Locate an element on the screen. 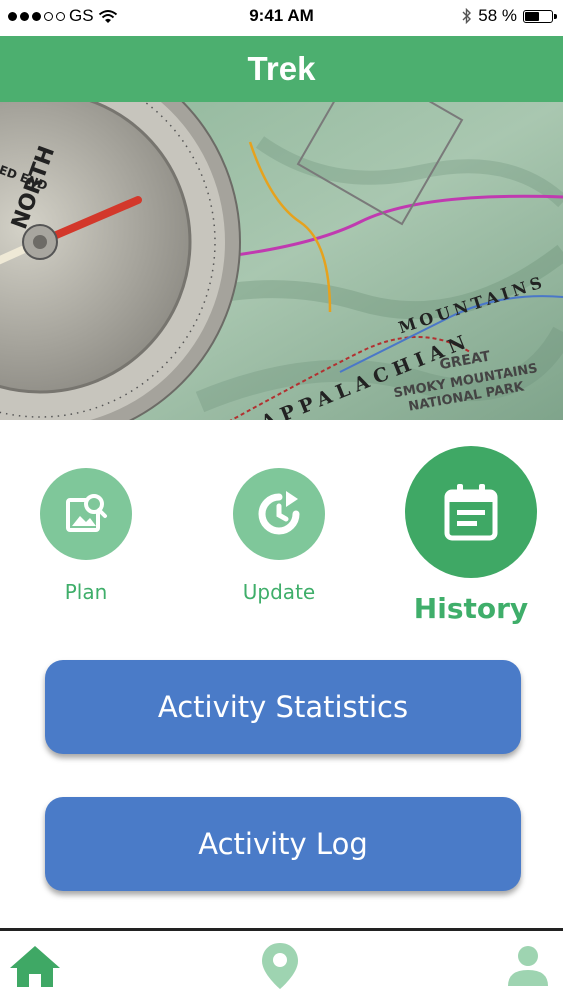 This screenshot has height=1004, width=563. image-search-icon is located at coordinates (86, 513).